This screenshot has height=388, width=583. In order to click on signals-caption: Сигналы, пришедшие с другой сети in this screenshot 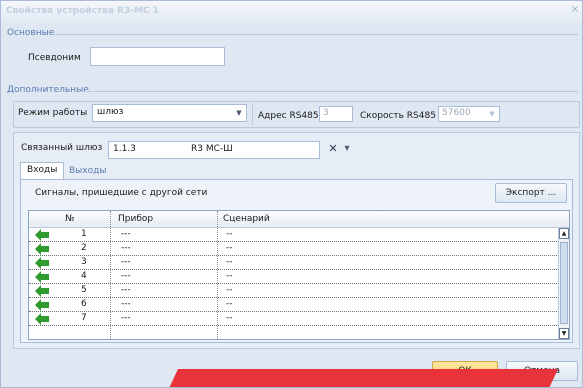, I will do `click(121, 193)`.